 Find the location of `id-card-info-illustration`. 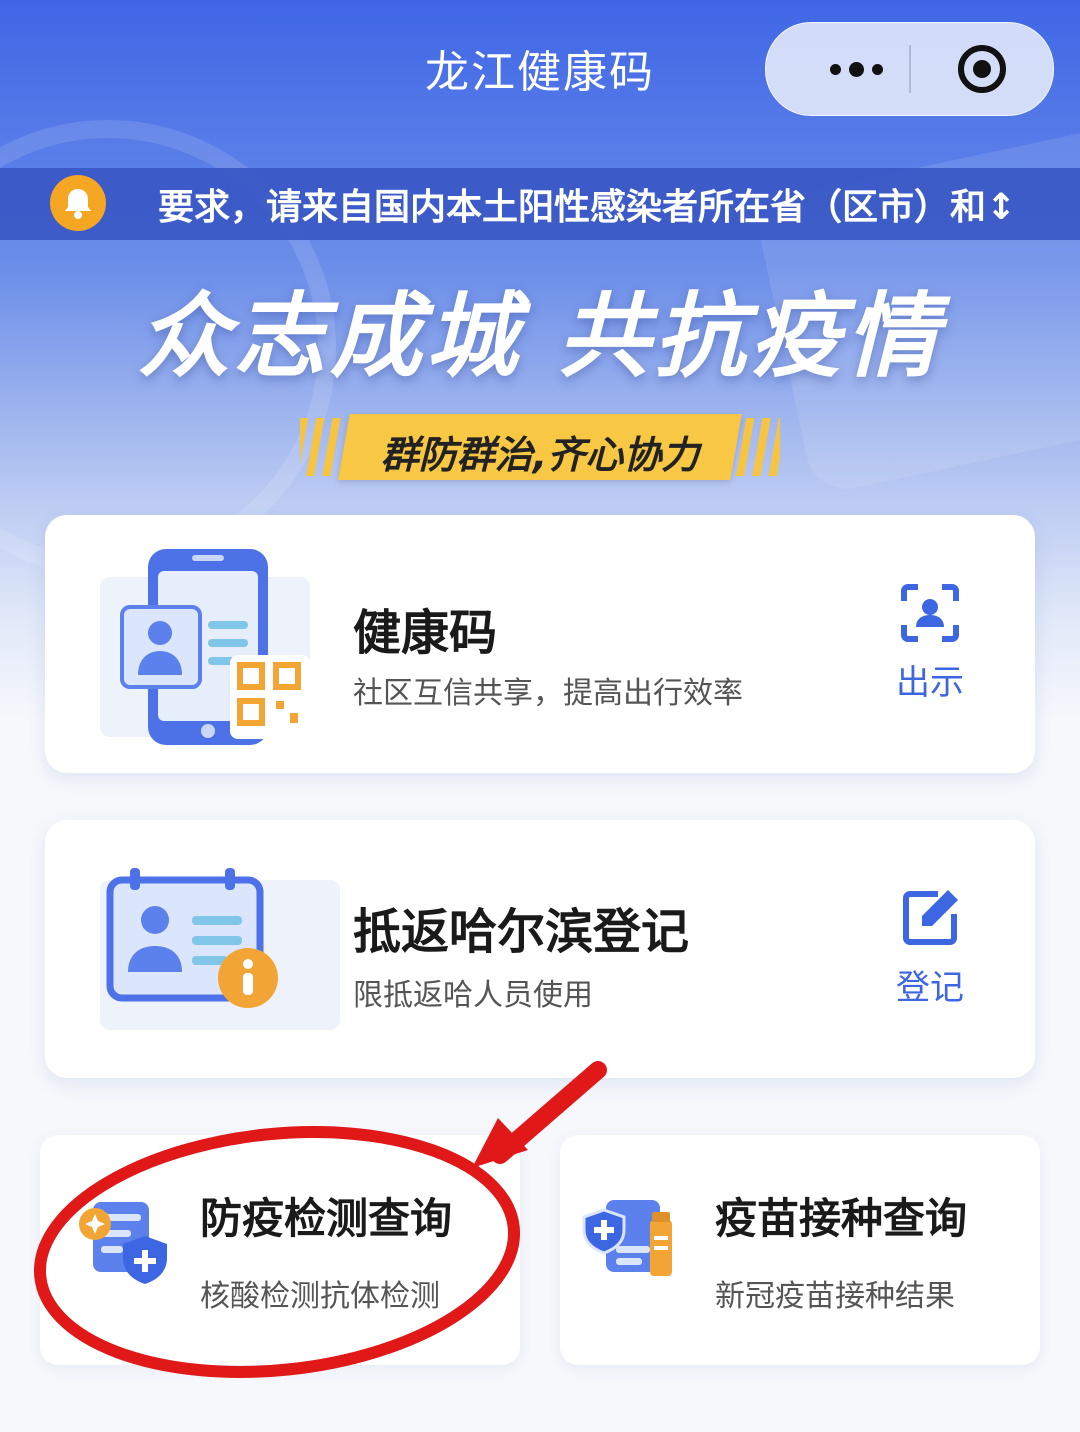

id-card-info-illustration is located at coordinates (220, 949).